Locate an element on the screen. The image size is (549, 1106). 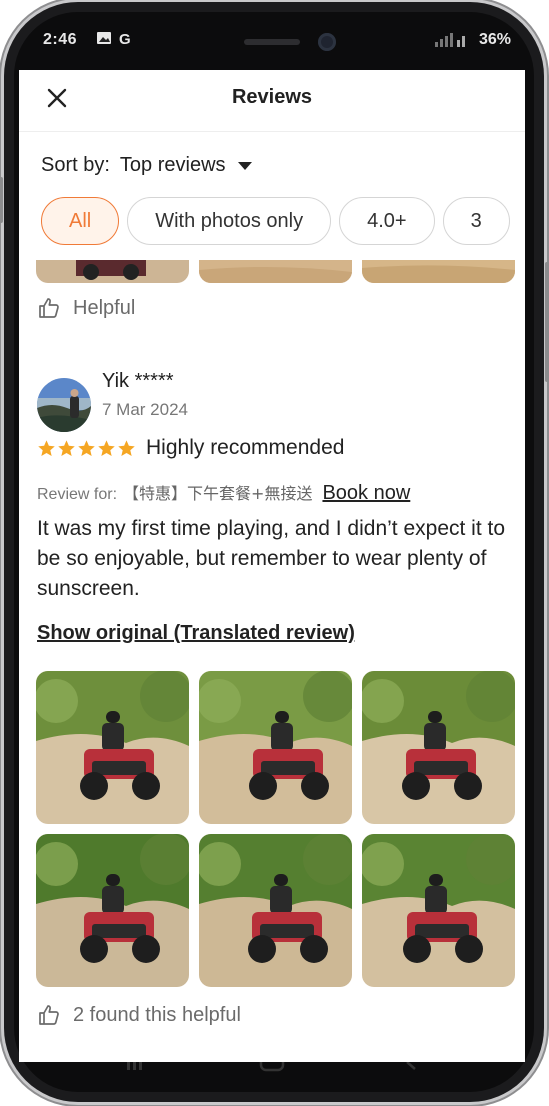
filter-chips: All With photos only 4.0+ 3 is located at coordinates (283, 223).